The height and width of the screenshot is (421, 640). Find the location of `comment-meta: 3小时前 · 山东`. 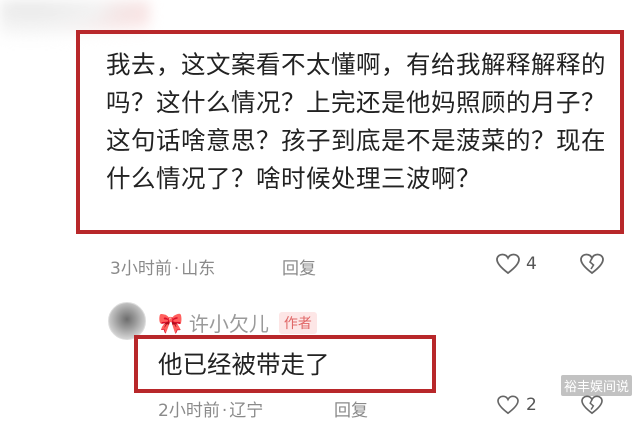

comment-meta: 3小时前 · 山东 is located at coordinates (163, 269).